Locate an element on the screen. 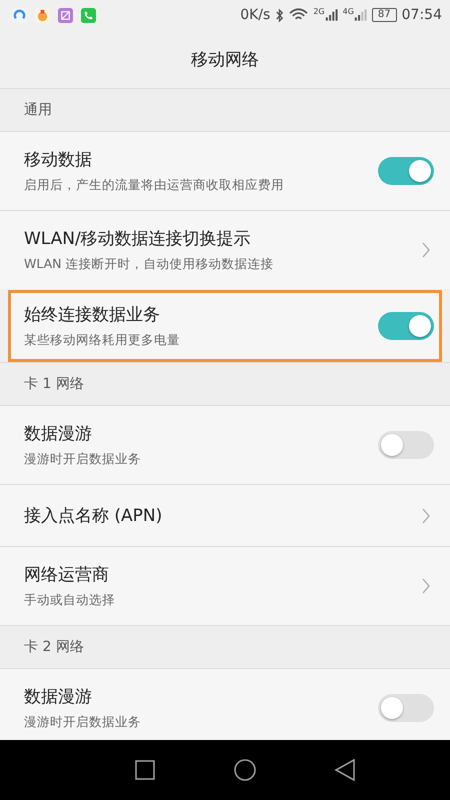  clock: 07:54 is located at coordinates (422, 15).